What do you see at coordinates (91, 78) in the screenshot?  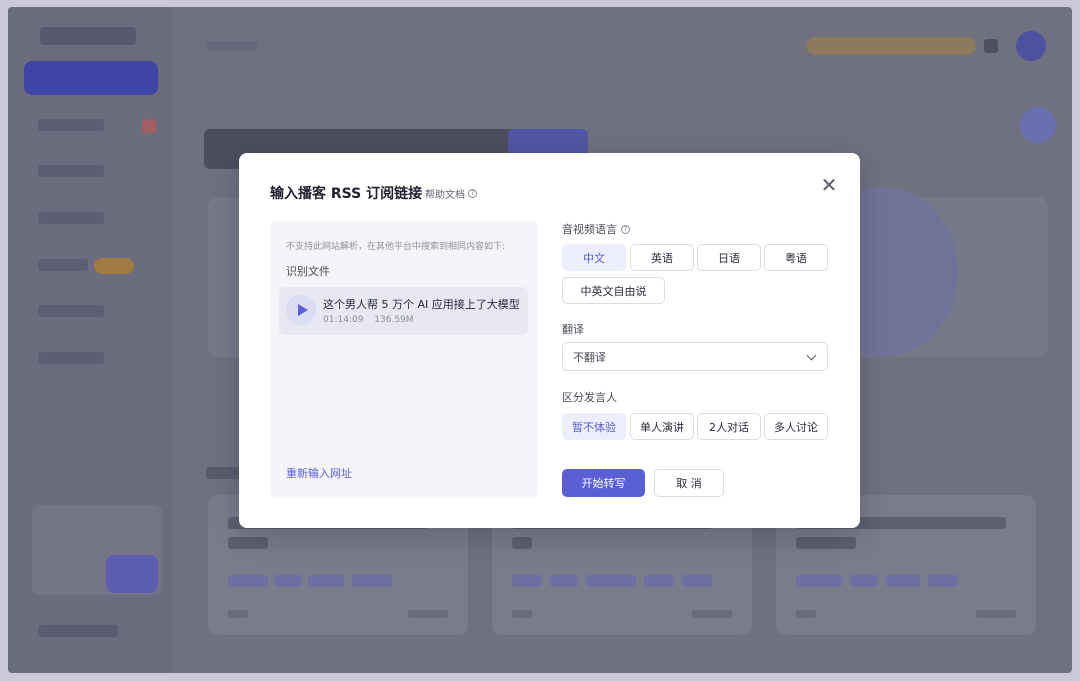 I see `sidebar-primary-button` at bounding box center [91, 78].